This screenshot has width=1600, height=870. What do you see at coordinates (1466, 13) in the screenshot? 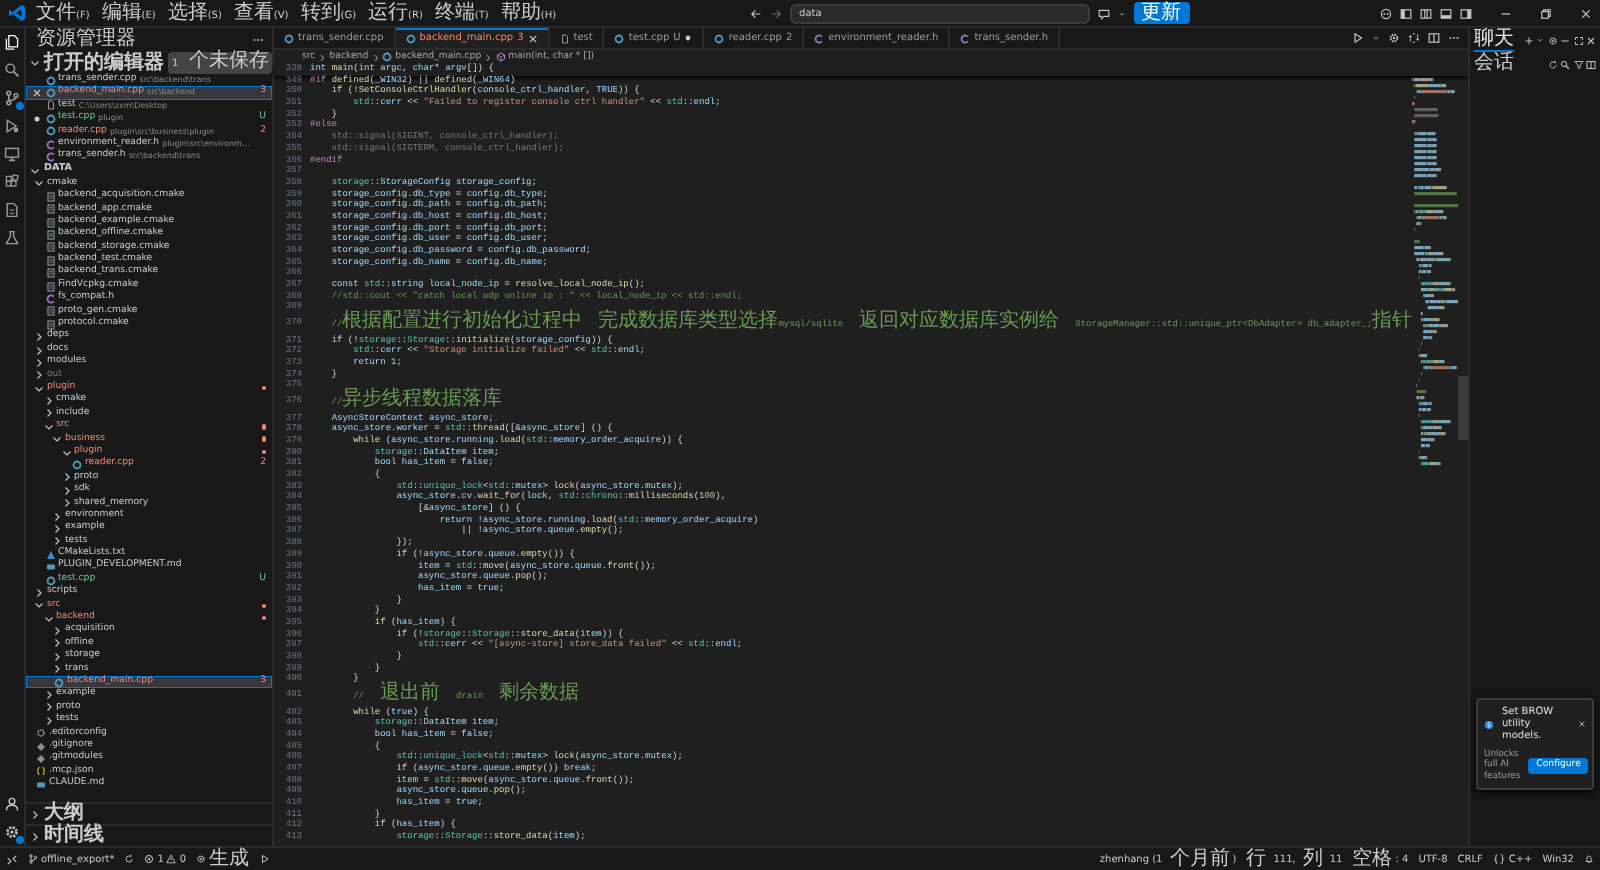
I see `secondary-sidebar-layout-icon` at bounding box center [1466, 13].